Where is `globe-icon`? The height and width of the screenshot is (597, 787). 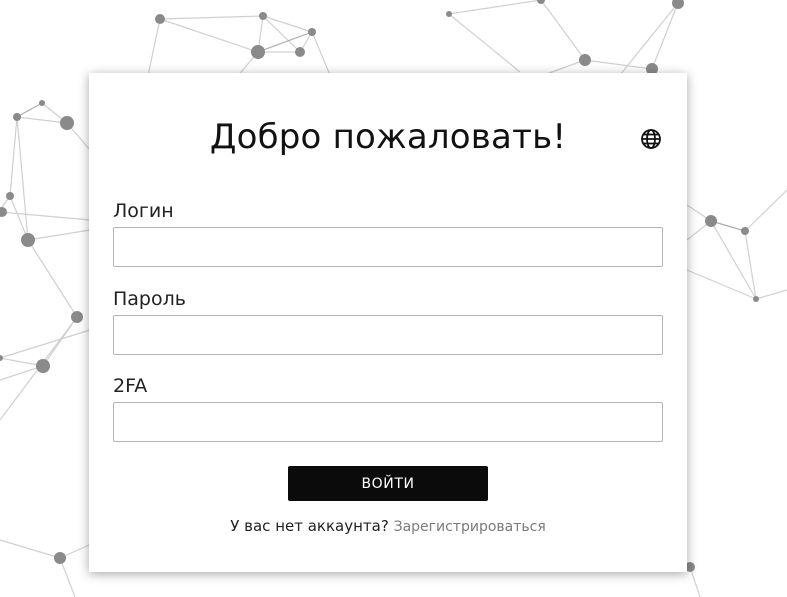
globe-icon is located at coordinates (651, 139).